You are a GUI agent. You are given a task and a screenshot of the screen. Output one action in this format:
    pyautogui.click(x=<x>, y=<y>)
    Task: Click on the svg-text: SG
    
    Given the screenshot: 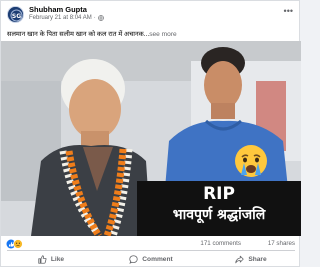 What is the action you would take?
    pyautogui.click(x=16, y=16)
    